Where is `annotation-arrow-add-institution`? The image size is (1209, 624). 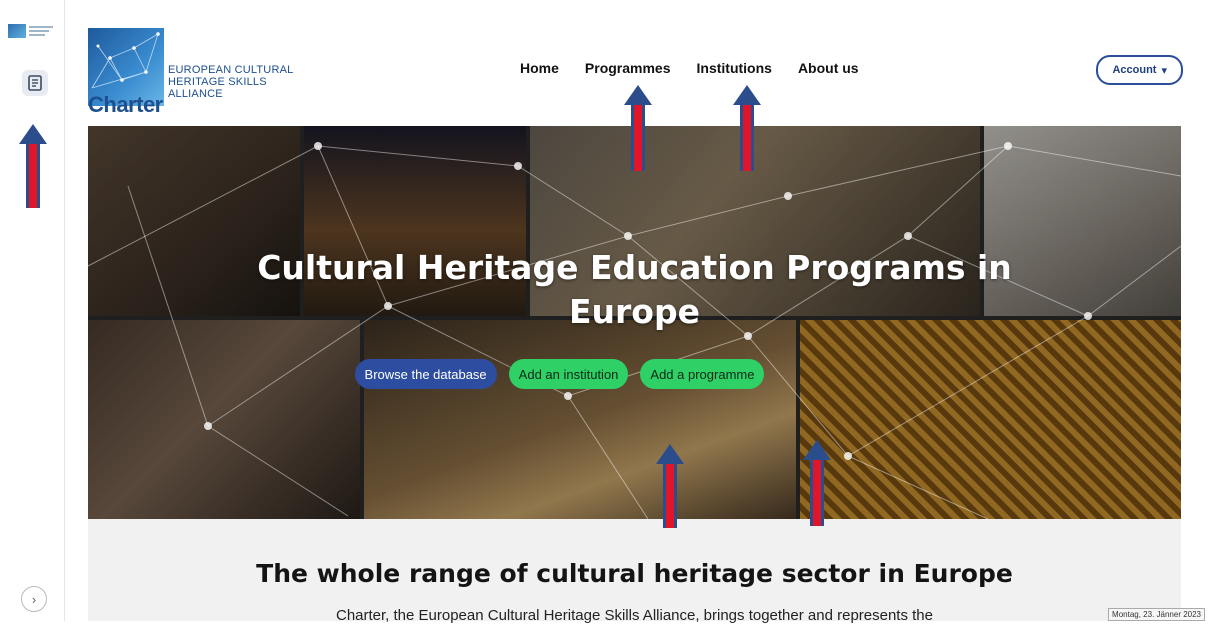
annotation-arrow-add-institution is located at coordinates (670, 486).